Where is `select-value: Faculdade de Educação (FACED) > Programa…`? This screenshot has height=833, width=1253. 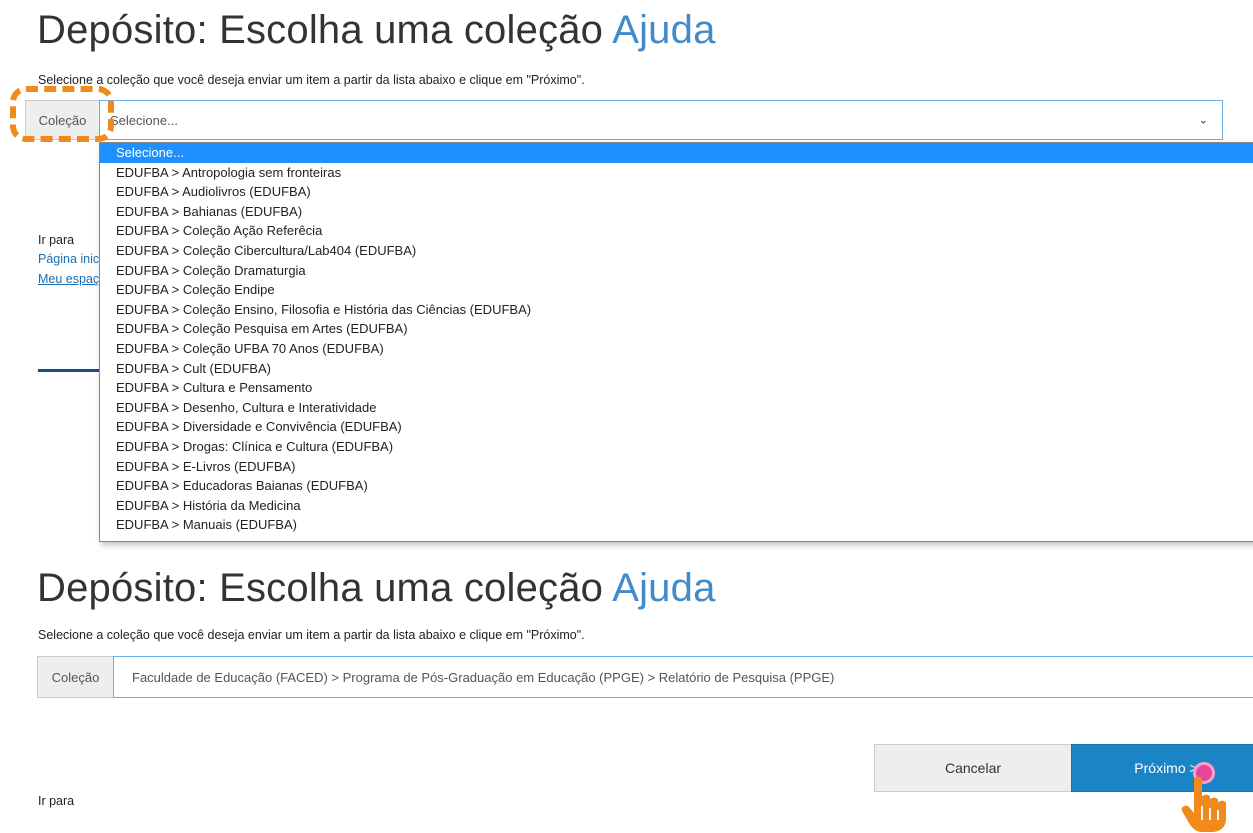
select-value: Faculdade de Educação (FACED) > Programa… is located at coordinates (483, 677).